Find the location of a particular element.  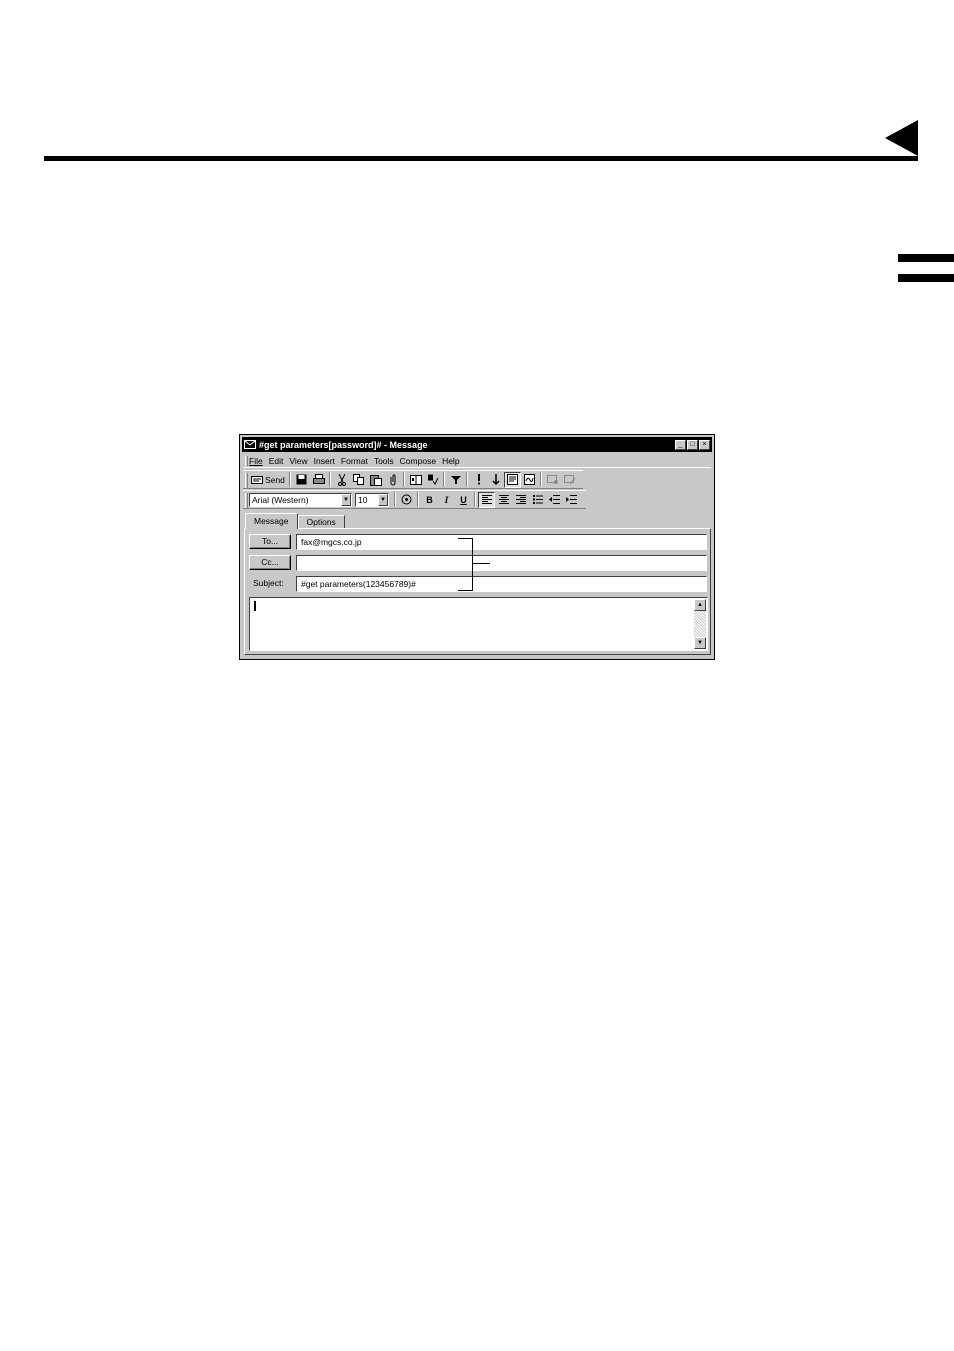

underline-icon: U is located at coordinates (463, 499).